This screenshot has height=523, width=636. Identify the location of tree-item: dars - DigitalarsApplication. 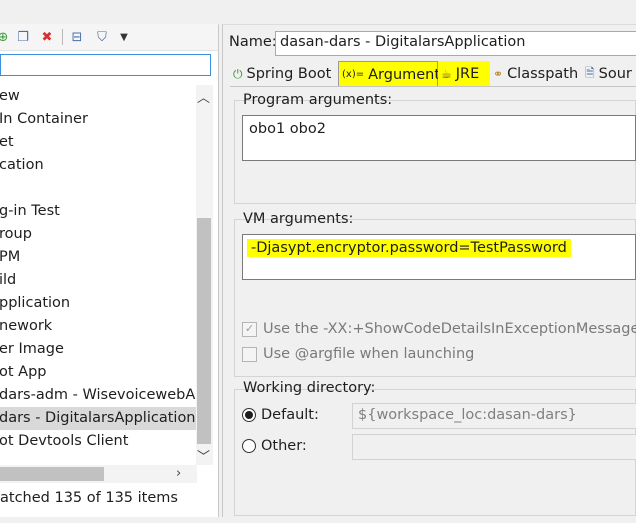
(98, 418).